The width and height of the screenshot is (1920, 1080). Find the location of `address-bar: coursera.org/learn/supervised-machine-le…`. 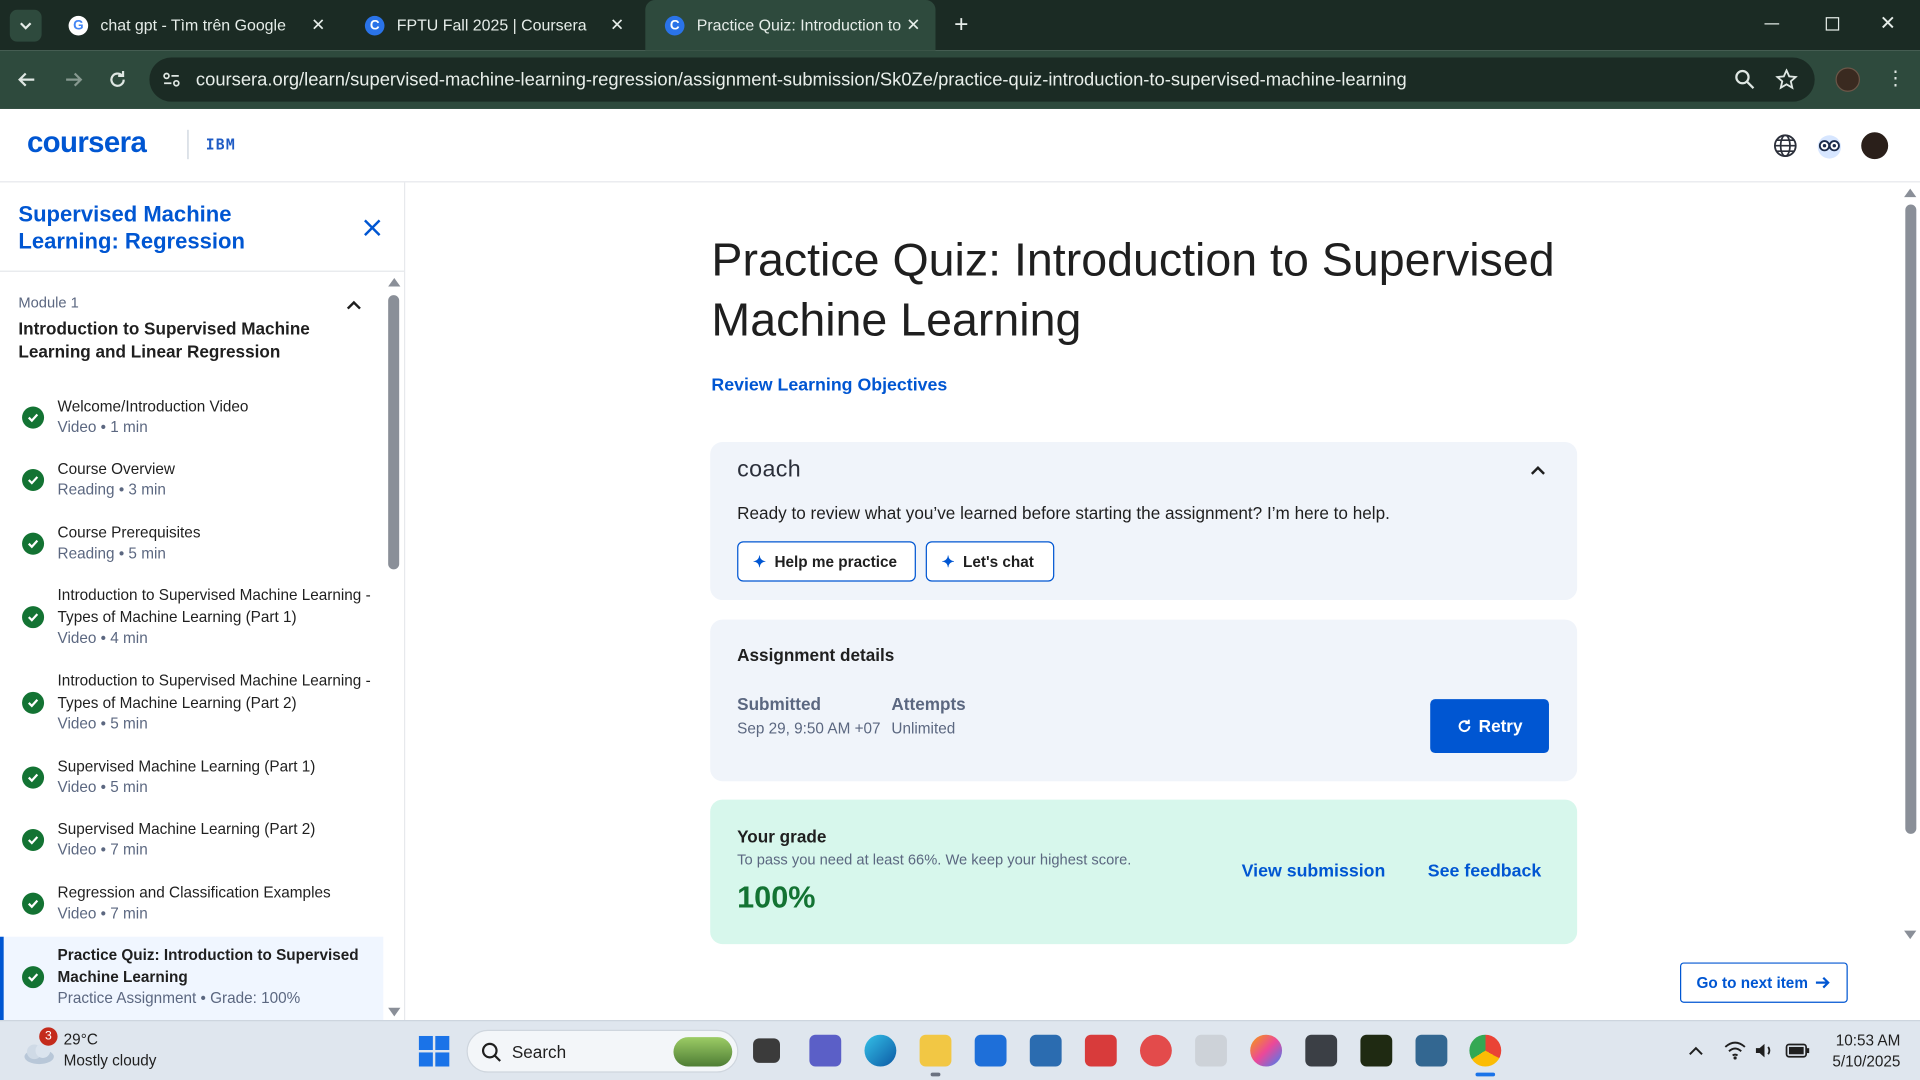

address-bar: coursera.org/learn/supervised-machine-le… is located at coordinates (982, 79).